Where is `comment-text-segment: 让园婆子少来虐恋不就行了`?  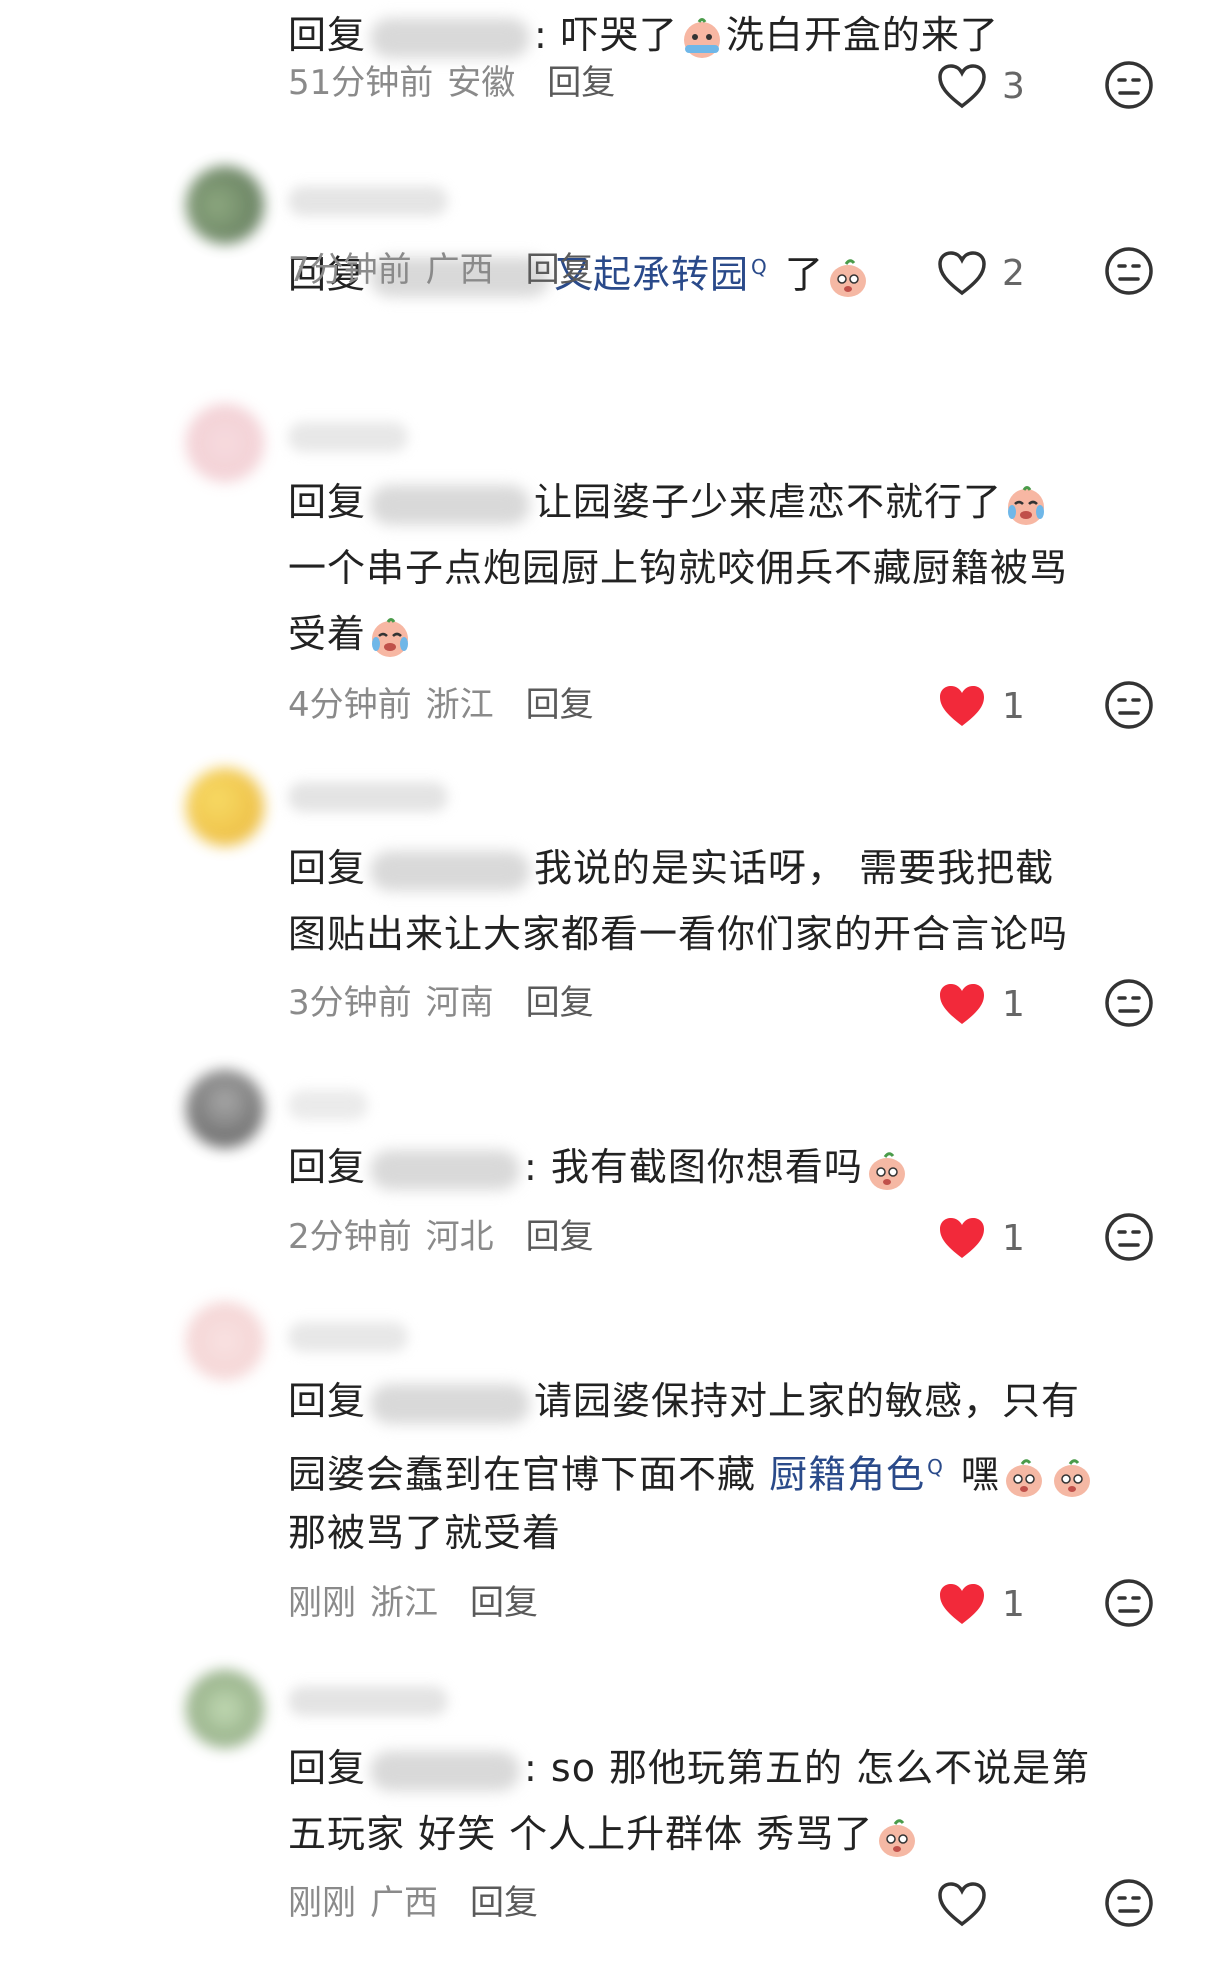
comment-text-segment: 让园婆子少来虐恋不就行了 is located at coordinates (768, 502).